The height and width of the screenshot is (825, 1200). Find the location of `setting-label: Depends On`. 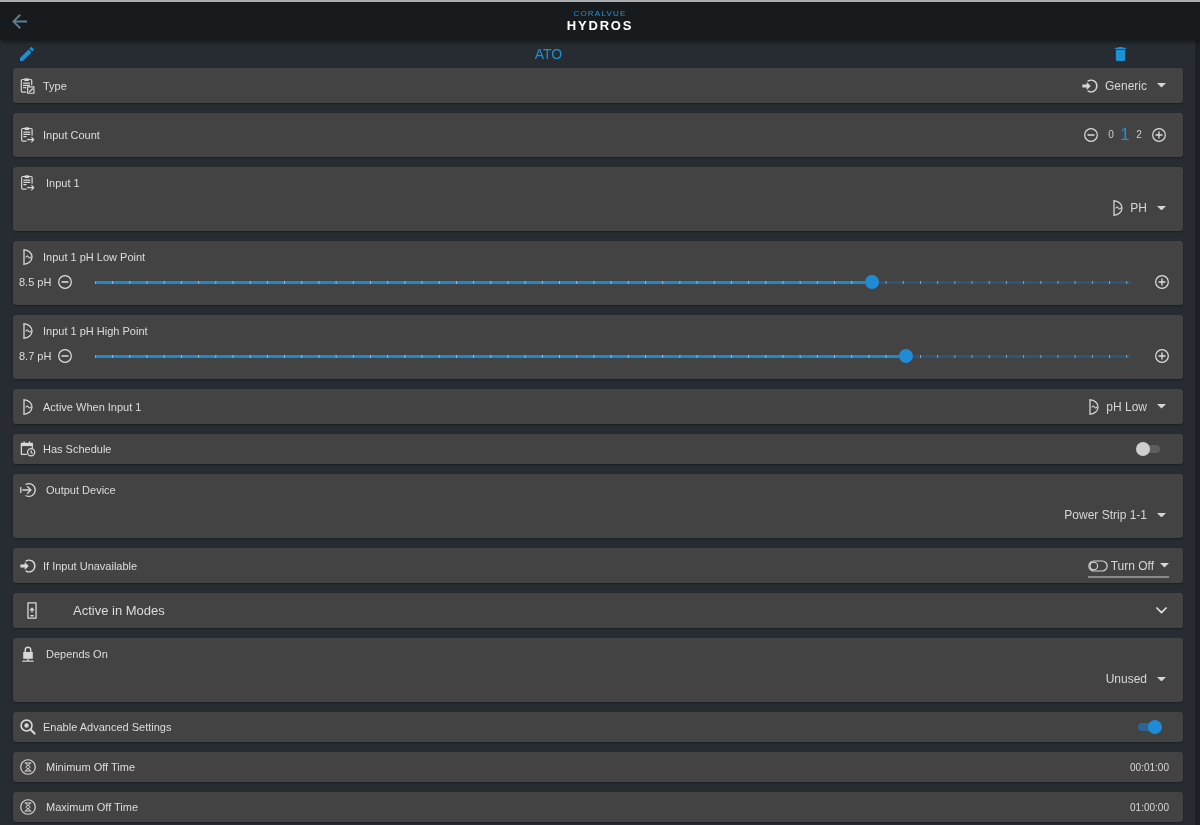

setting-label: Depends On is located at coordinates (77, 654).